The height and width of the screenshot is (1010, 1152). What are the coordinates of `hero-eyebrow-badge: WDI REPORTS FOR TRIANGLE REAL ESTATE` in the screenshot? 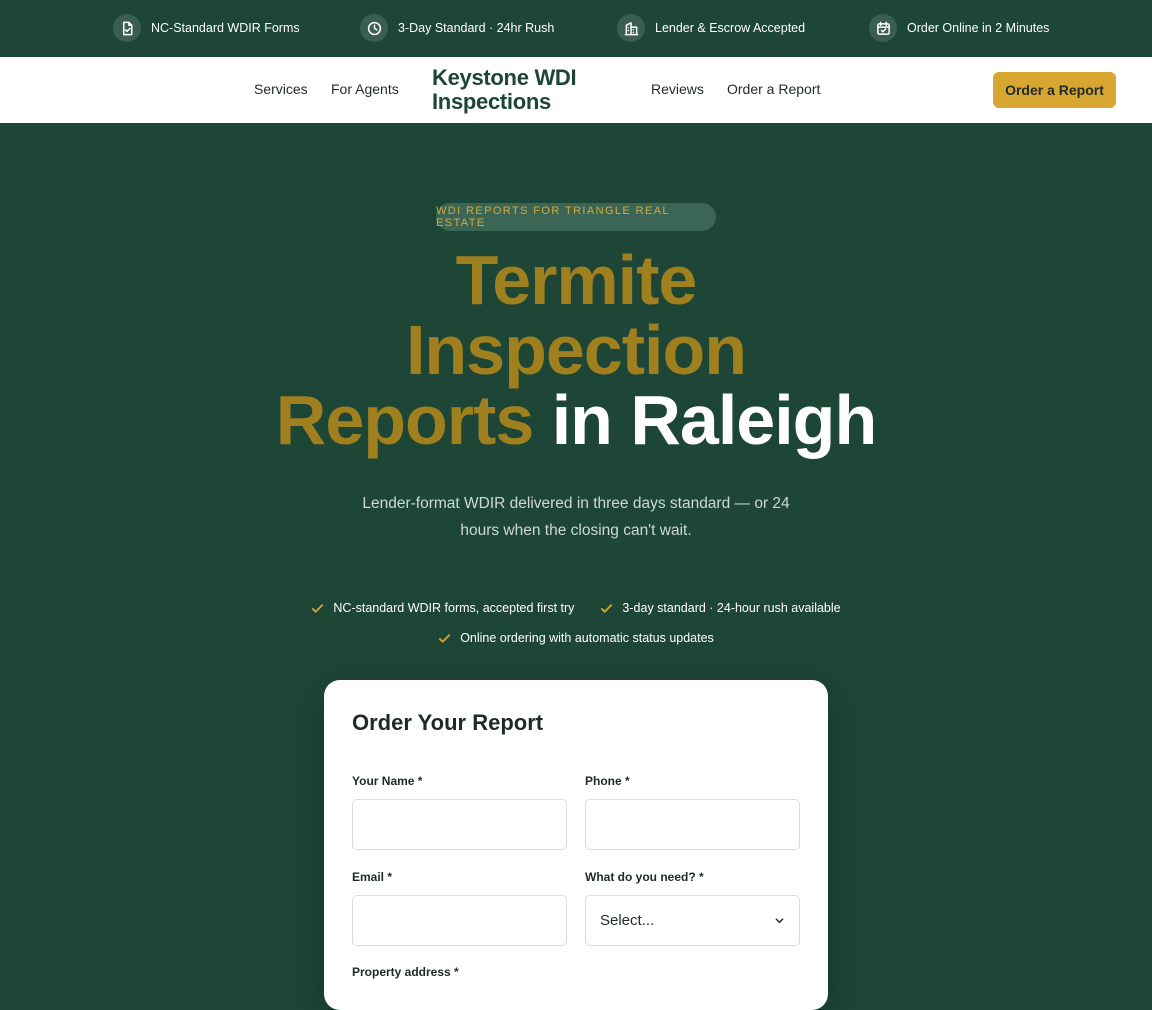 It's located at (576, 217).